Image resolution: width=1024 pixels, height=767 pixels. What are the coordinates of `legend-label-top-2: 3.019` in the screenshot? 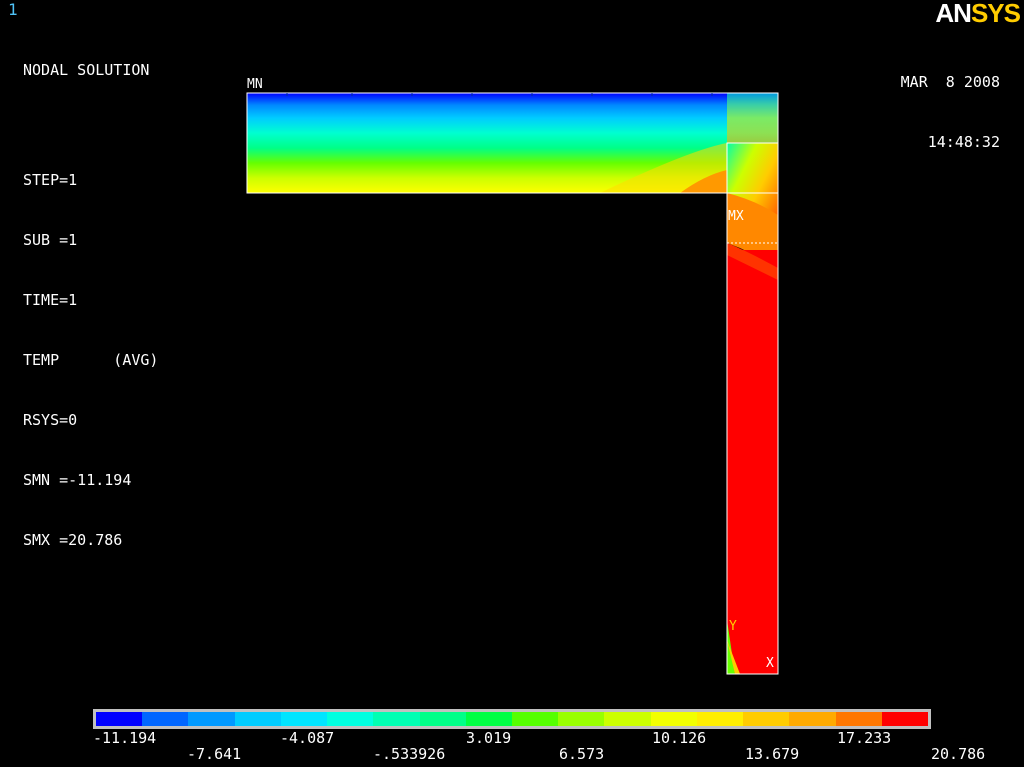 It's located at (489, 738).